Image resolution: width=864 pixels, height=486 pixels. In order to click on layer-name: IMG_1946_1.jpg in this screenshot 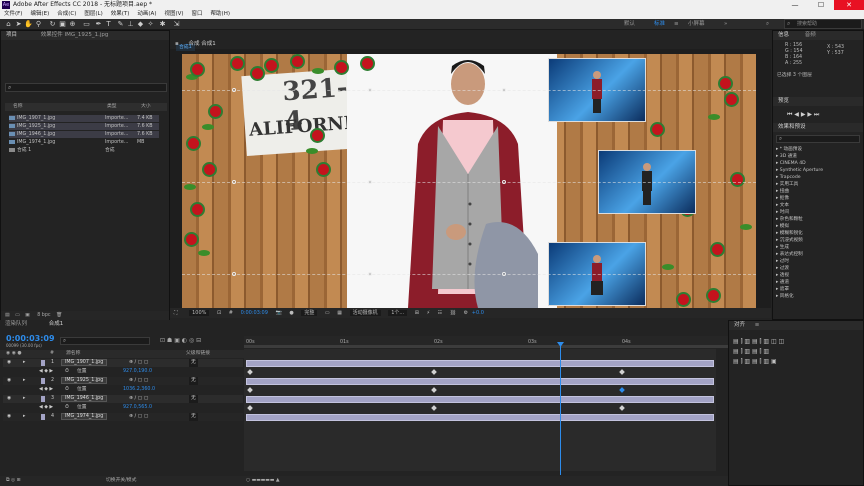, I will do `click(84, 398)`.